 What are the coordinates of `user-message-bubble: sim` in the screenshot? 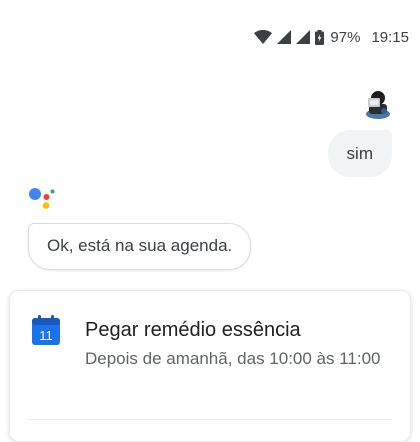 It's located at (359, 153).